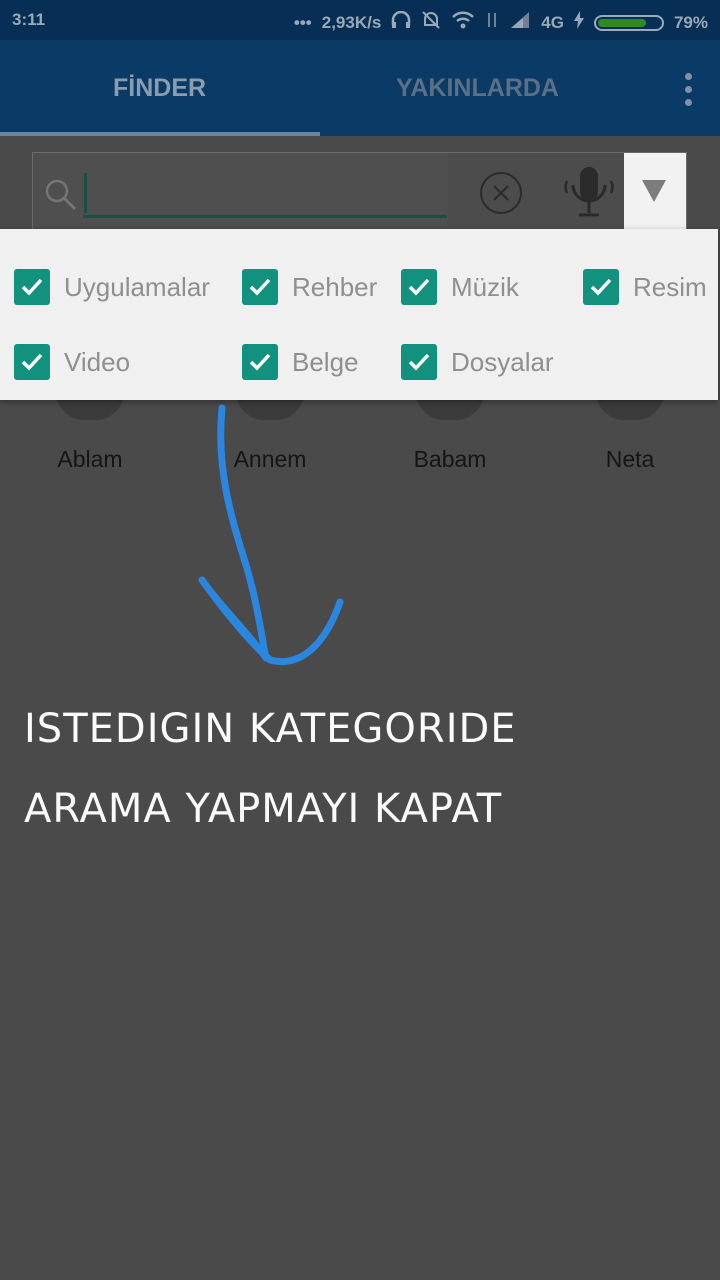 The image size is (720, 1280). I want to click on category-checkbox-images: Resim, so click(645, 287).